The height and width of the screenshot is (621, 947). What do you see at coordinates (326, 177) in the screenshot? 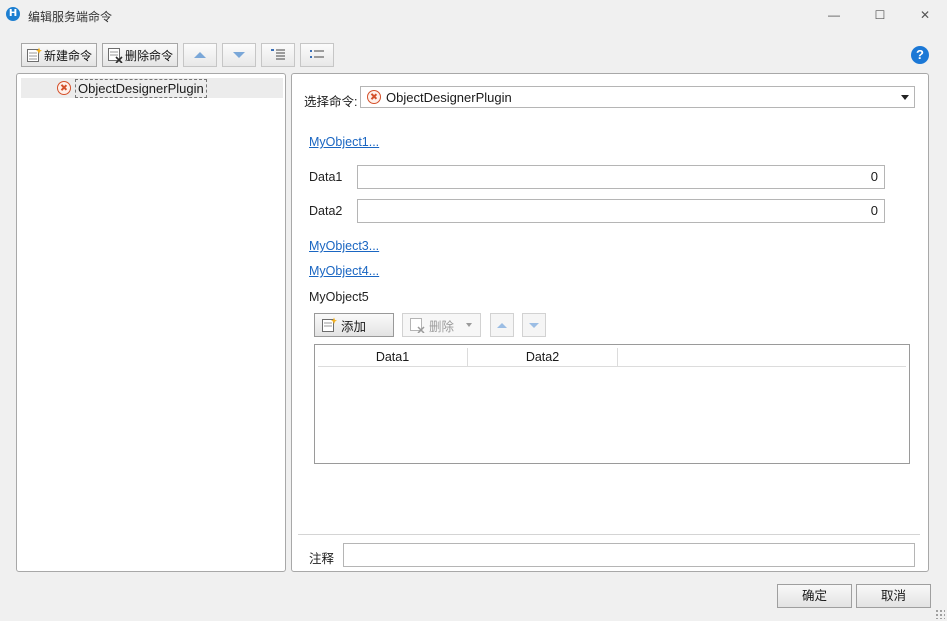
I see `data1-label: Data1` at bounding box center [326, 177].